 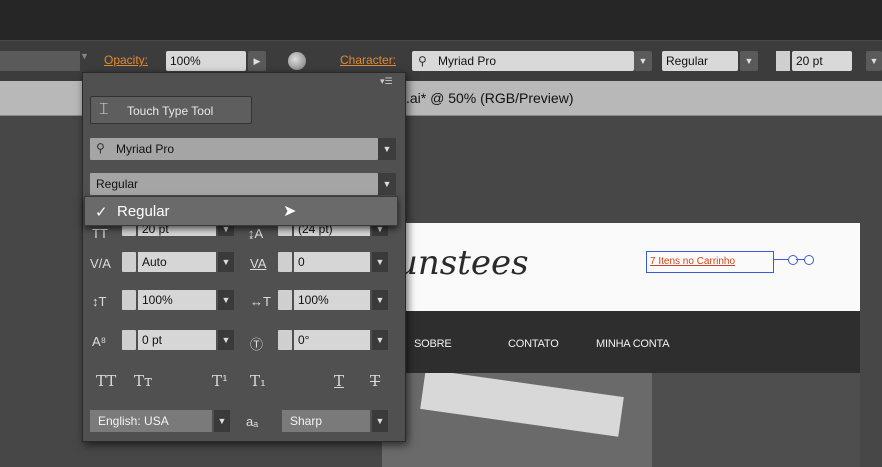 What do you see at coordinates (822, 61) in the screenshot?
I see `font-size-field: 20 pt` at bounding box center [822, 61].